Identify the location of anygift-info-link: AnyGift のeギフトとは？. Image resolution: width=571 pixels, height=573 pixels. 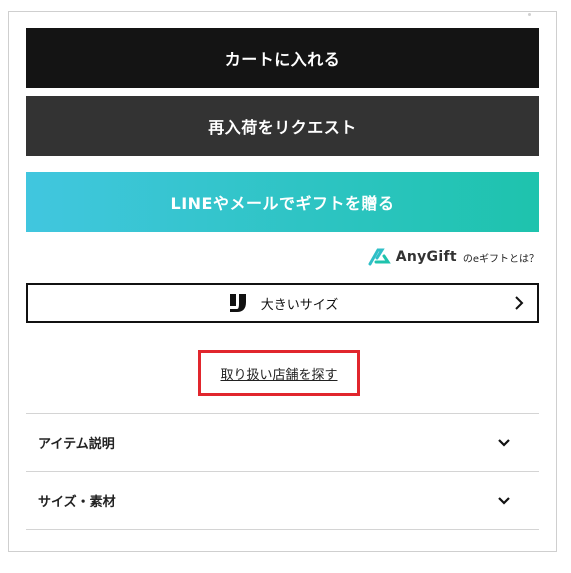
(453, 257).